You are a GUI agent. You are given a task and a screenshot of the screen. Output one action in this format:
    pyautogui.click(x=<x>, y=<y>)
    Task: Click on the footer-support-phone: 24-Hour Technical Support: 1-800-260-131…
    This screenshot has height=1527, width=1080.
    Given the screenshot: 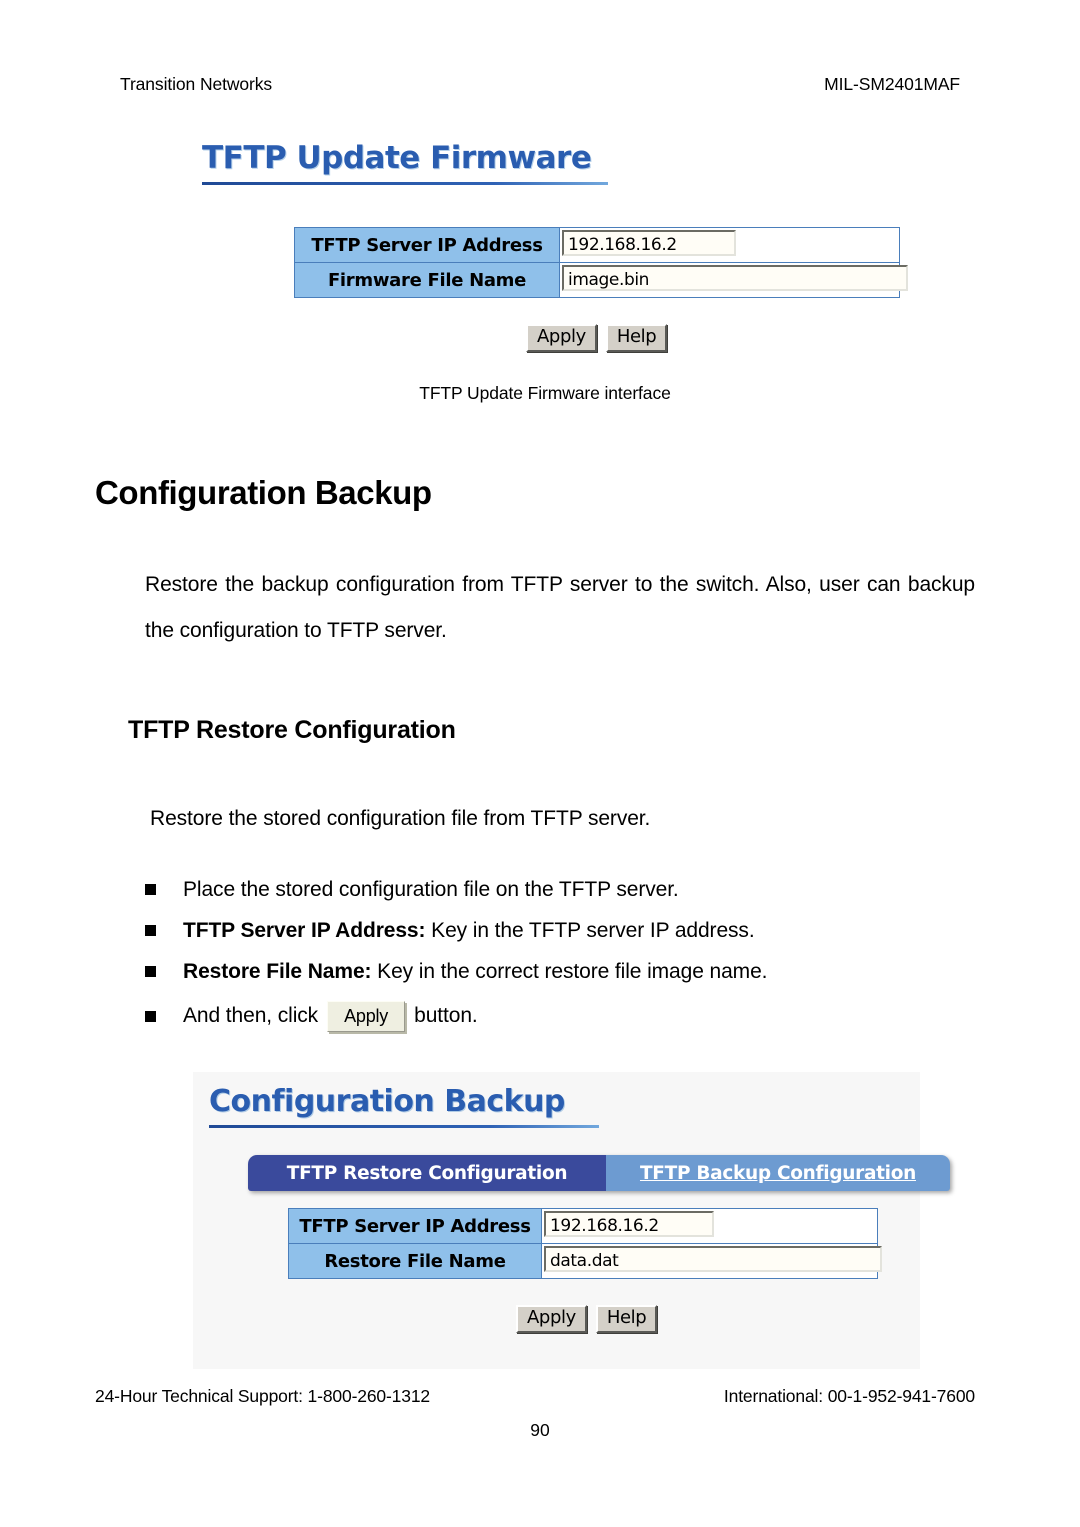 What is the action you would take?
    pyautogui.click(x=262, y=1396)
    